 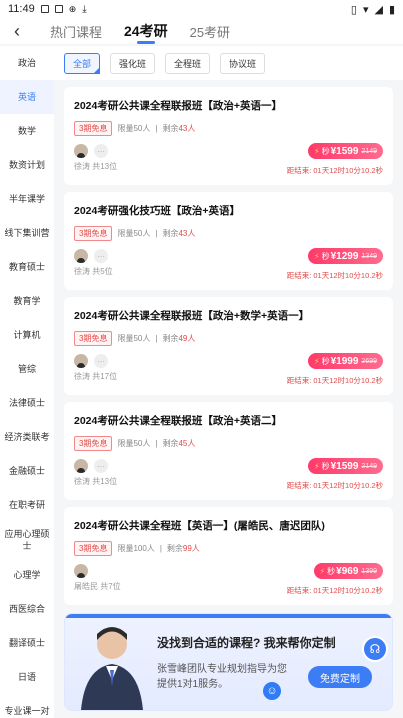 What do you see at coordinates (243, 63) in the screenshot?
I see `filter-agreement: 协议班` at bounding box center [243, 63].